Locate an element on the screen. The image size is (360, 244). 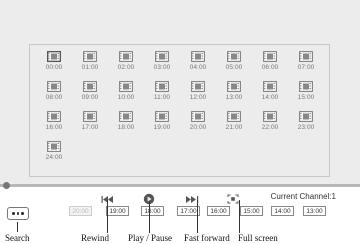
hour-cell: 04:00 is located at coordinates (198, 64).